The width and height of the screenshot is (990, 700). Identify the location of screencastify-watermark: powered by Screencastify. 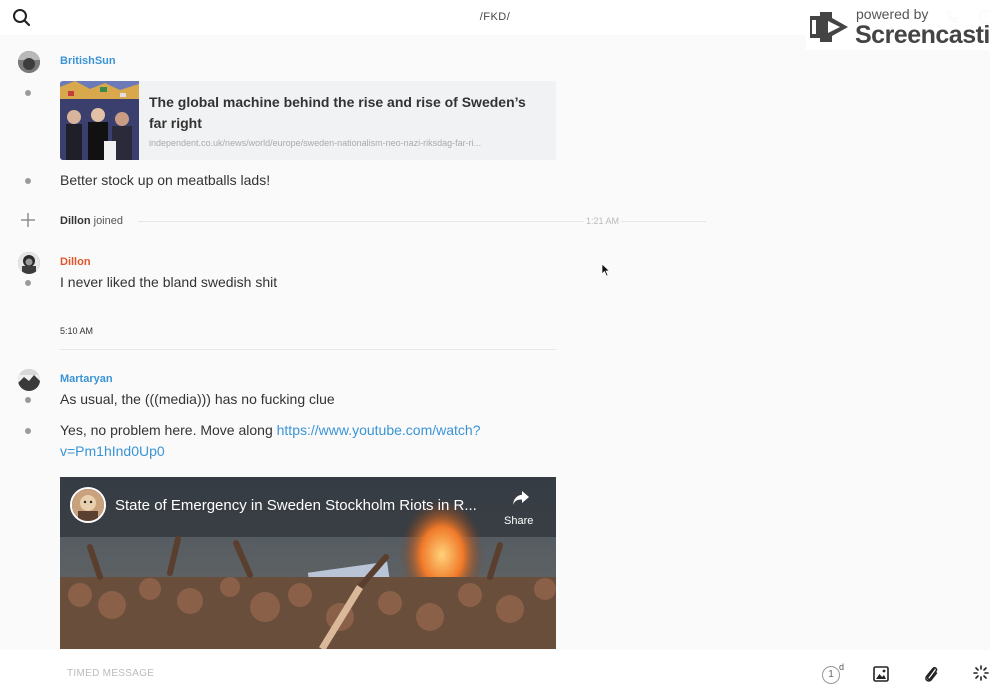
(898, 27).